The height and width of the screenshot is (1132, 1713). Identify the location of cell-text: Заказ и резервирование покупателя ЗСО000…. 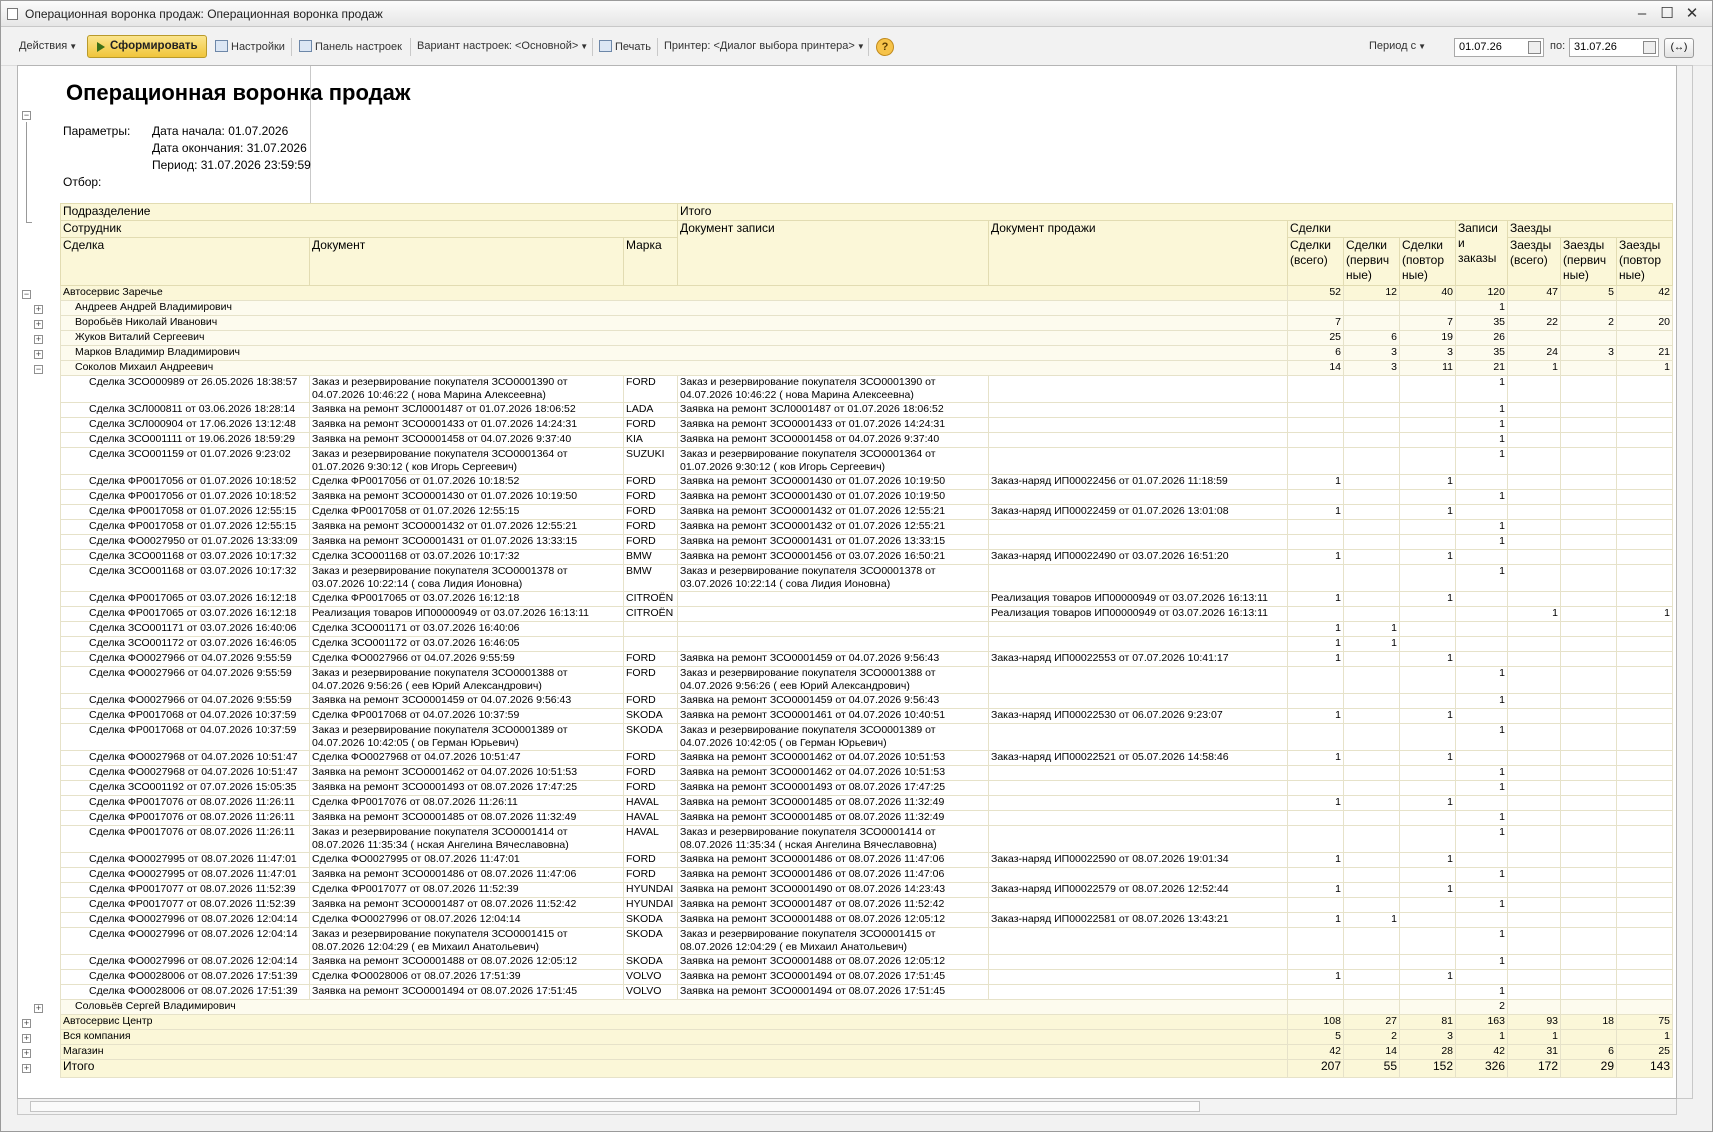
(440, 382).